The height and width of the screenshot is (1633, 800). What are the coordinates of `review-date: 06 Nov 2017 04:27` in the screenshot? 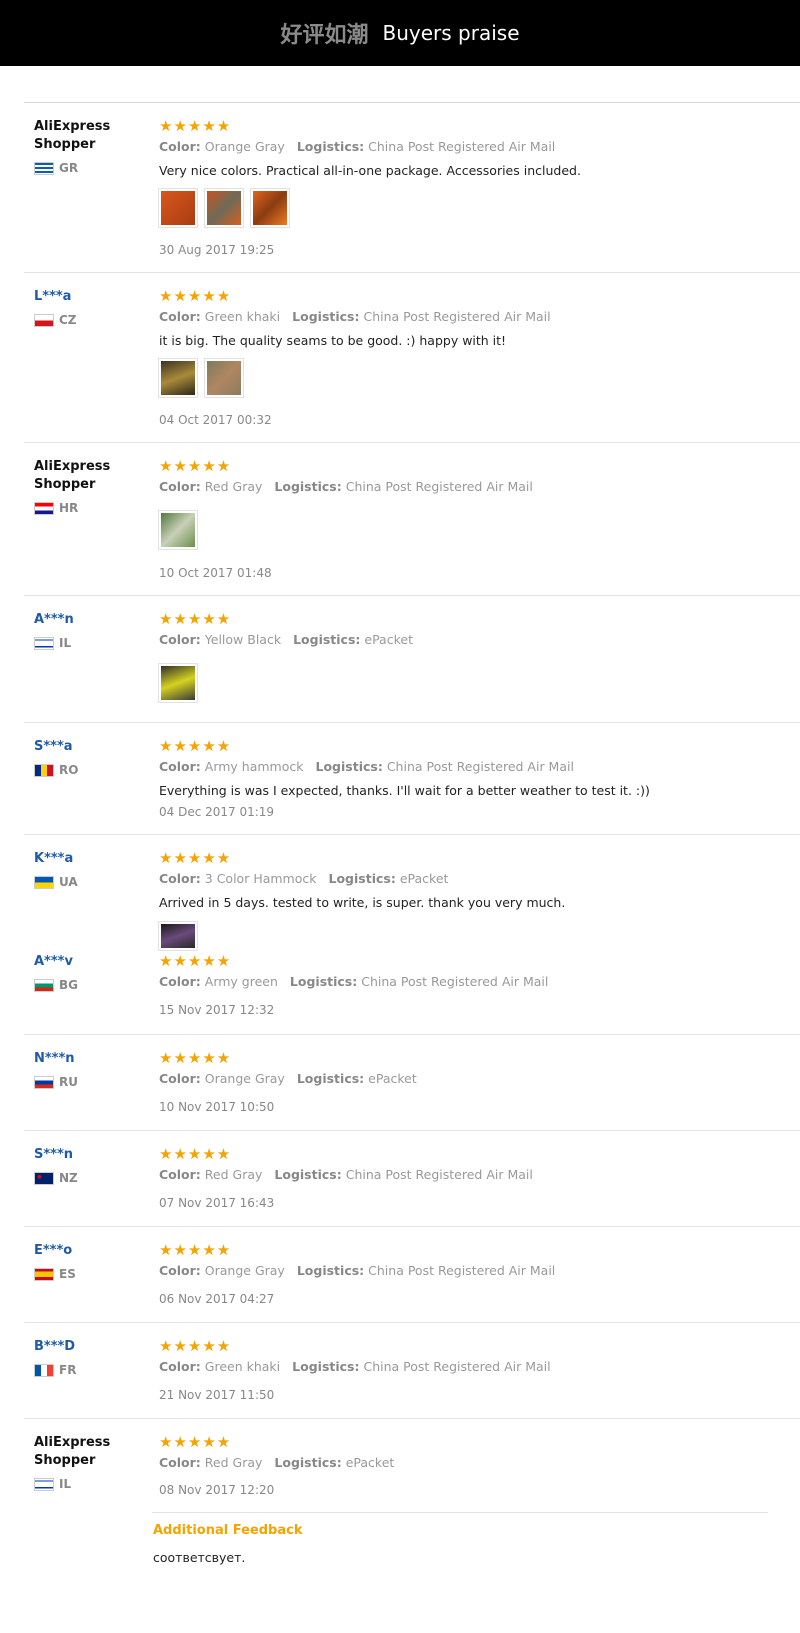 It's located at (217, 1299).